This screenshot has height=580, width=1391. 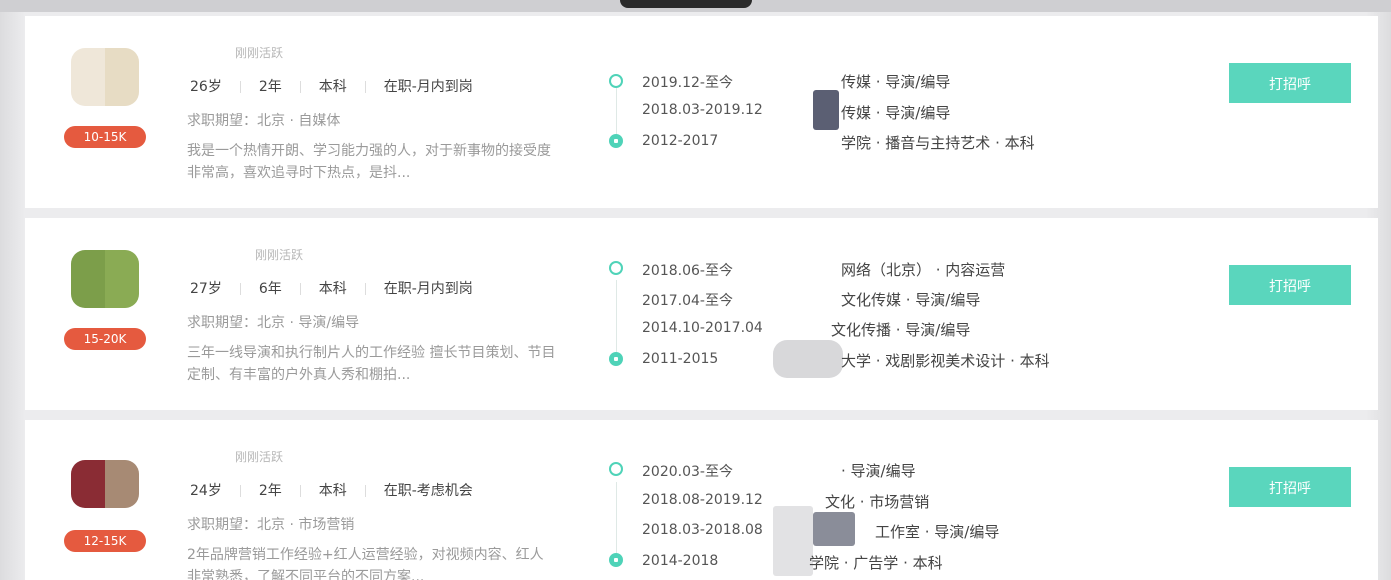 I want to click on top-notch, so click(x=686, y=4).